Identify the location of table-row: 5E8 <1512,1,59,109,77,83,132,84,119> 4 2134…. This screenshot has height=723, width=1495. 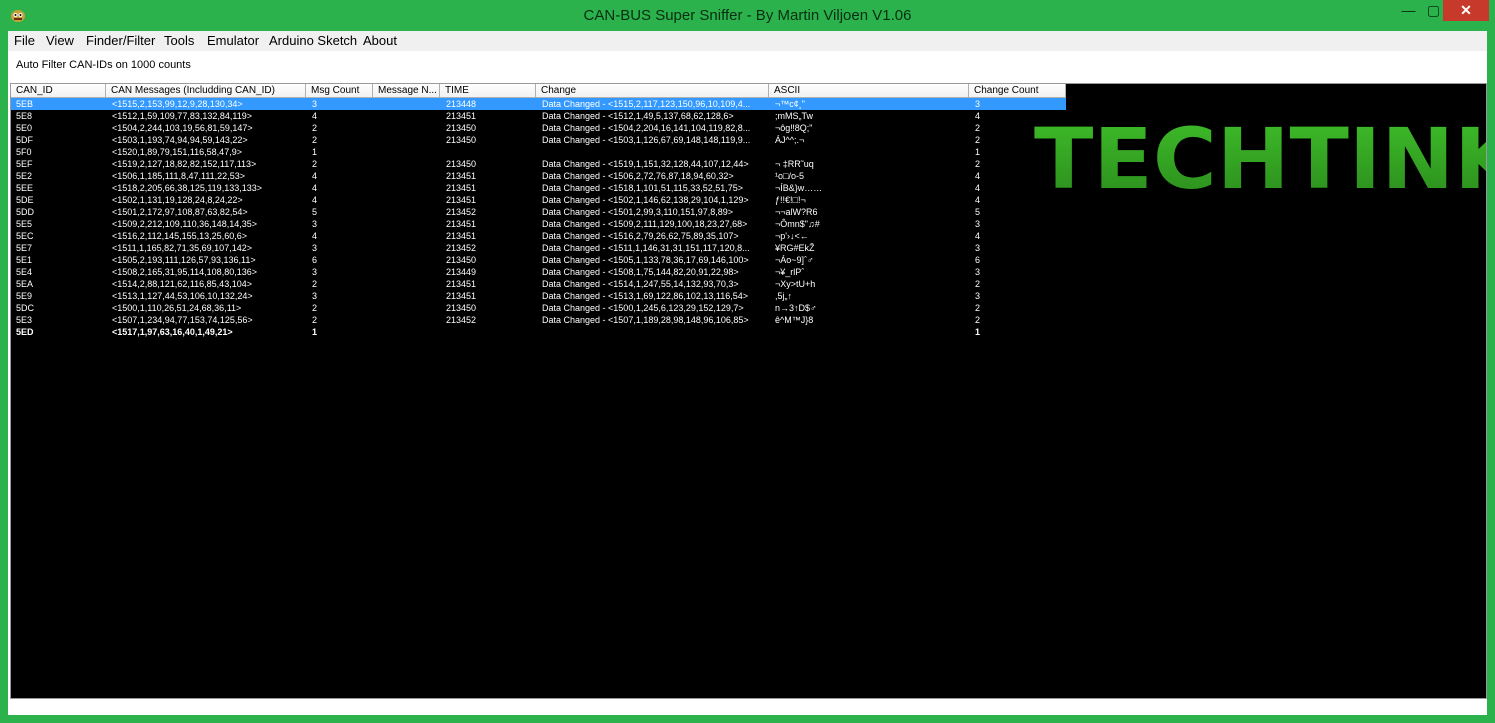
(538, 116).